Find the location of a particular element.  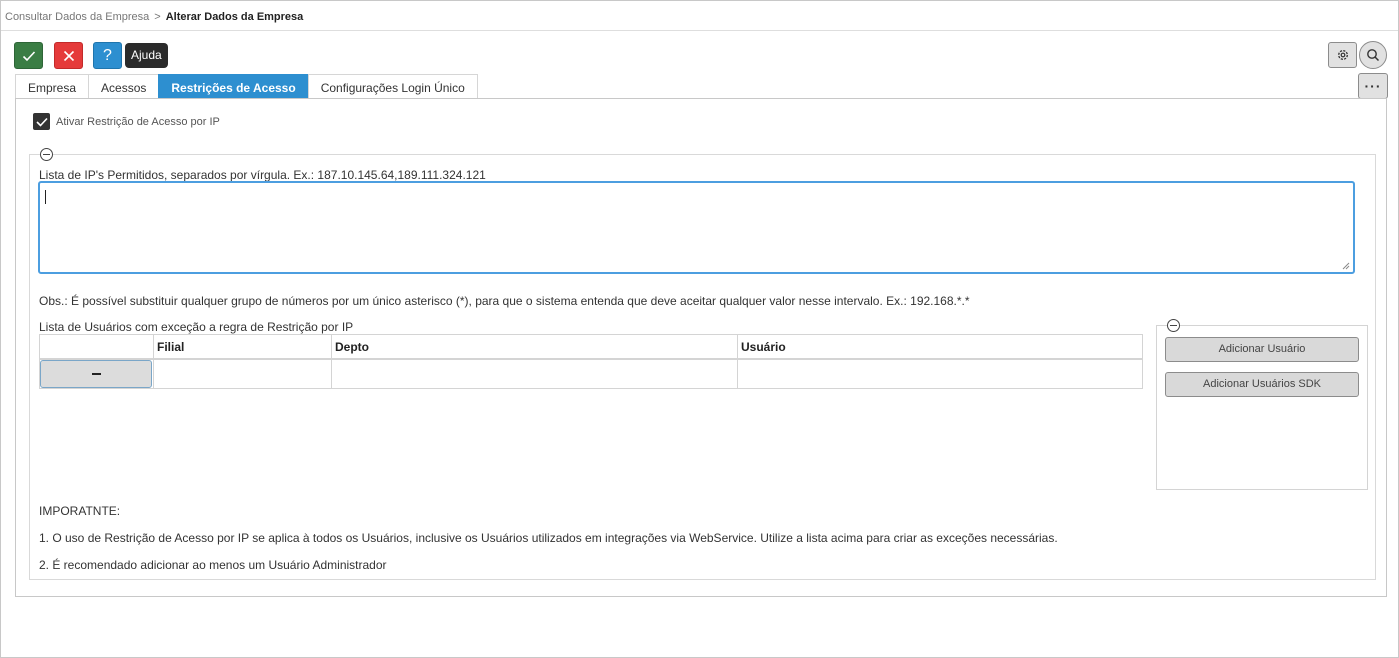

gear-icon is located at coordinates (1342, 55).